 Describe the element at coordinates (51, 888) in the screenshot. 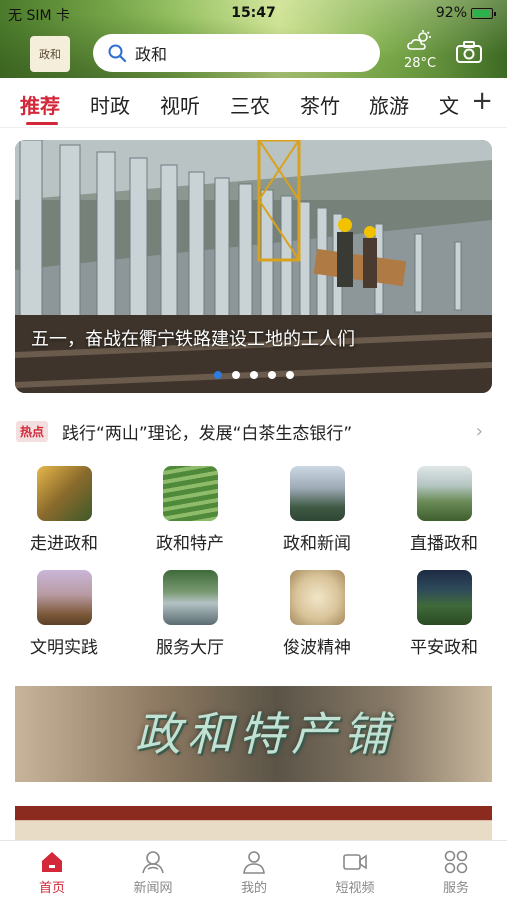

I see `nav-label: 首页` at that location.